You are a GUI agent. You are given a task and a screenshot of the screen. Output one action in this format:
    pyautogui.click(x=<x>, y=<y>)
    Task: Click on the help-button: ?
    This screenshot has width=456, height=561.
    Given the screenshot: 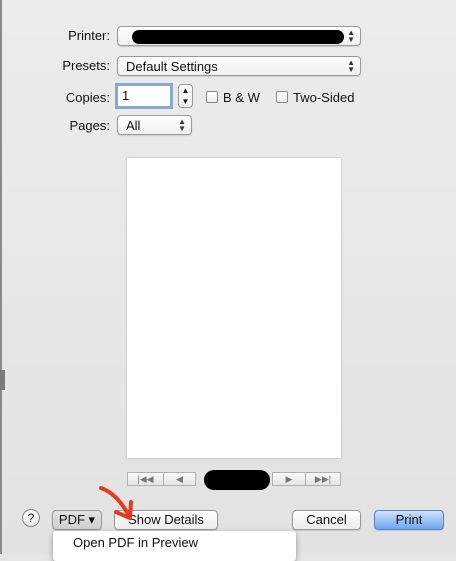 What is the action you would take?
    pyautogui.click(x=31, y=518)
    